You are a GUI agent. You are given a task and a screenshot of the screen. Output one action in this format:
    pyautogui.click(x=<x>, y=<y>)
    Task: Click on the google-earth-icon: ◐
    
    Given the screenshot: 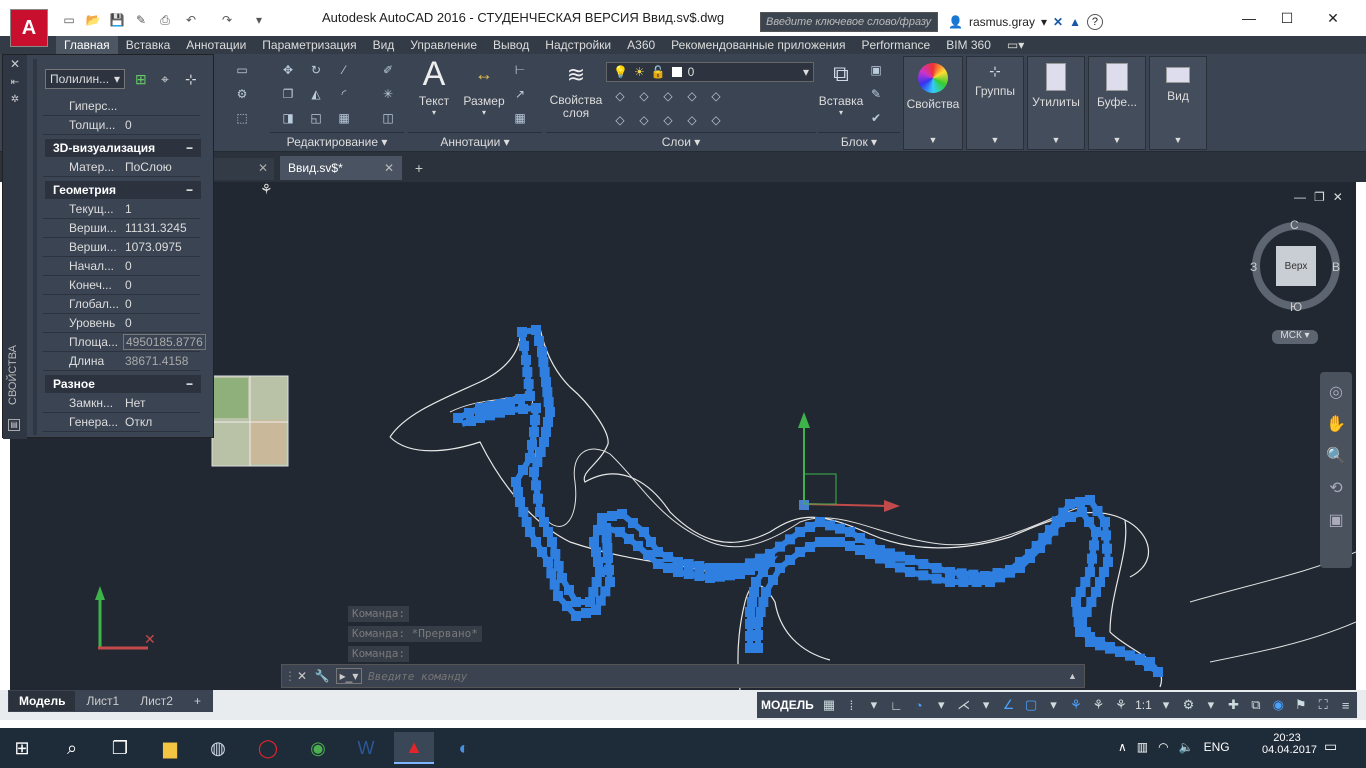 What is the action you would take?
    pyautogui.click(x=464, y=748)
    